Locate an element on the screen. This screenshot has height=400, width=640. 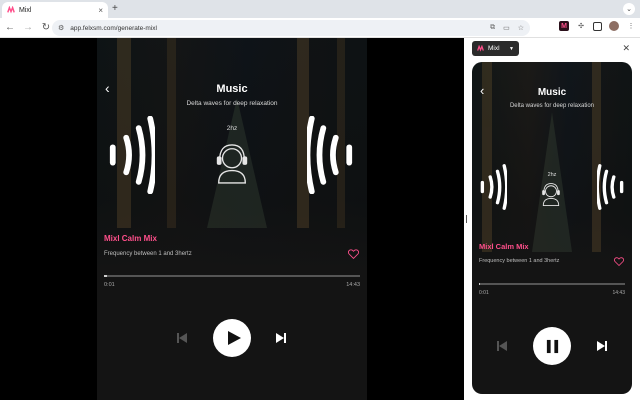
tab-mixl: Mixl × is located at coordinates (55, 10).